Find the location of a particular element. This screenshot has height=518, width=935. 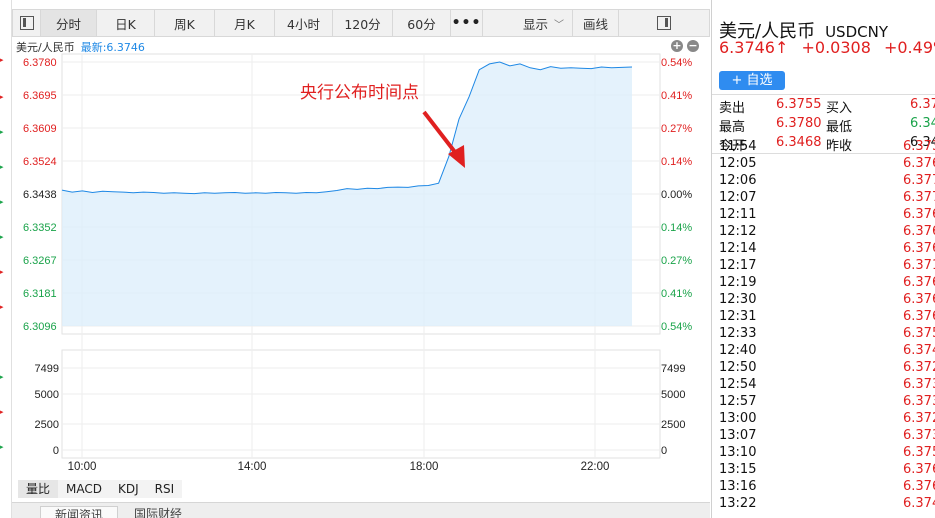

tab-daily-k: 日K is located at coordinates (126, 23).